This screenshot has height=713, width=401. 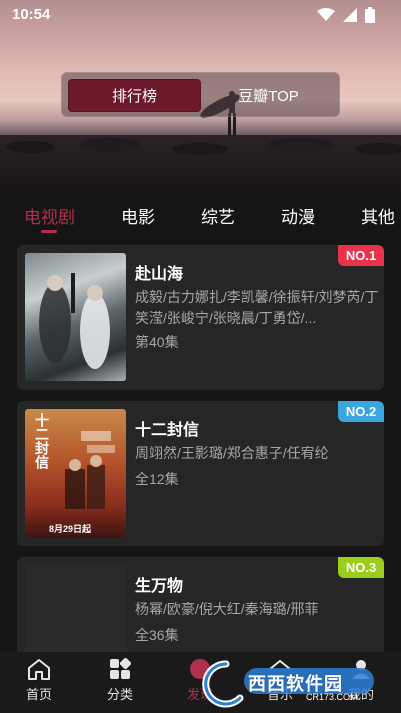 What do you see at coordinates (75, 473) in the screenshot?
I see `poster-image: 十二封信 8月29日起` at bounding box center [75, 473].